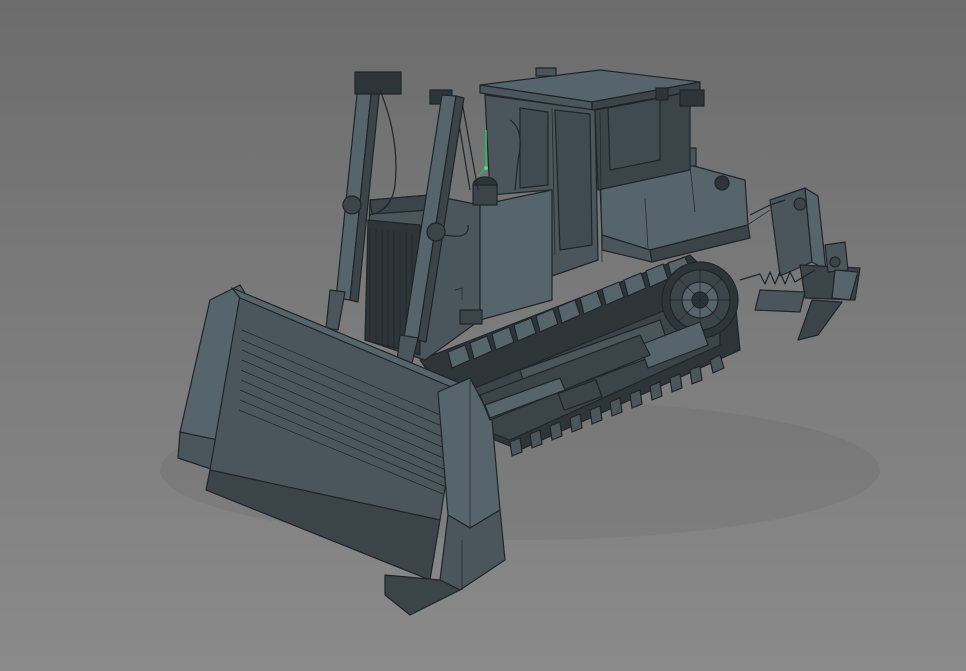  I want to click on transform-gizmo, so click(482, 153).